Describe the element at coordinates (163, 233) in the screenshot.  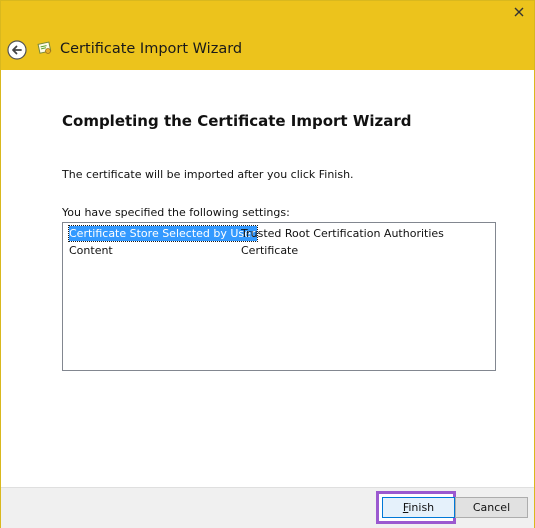
I see `settings-key: Certificate Store Selected by User` at that location.